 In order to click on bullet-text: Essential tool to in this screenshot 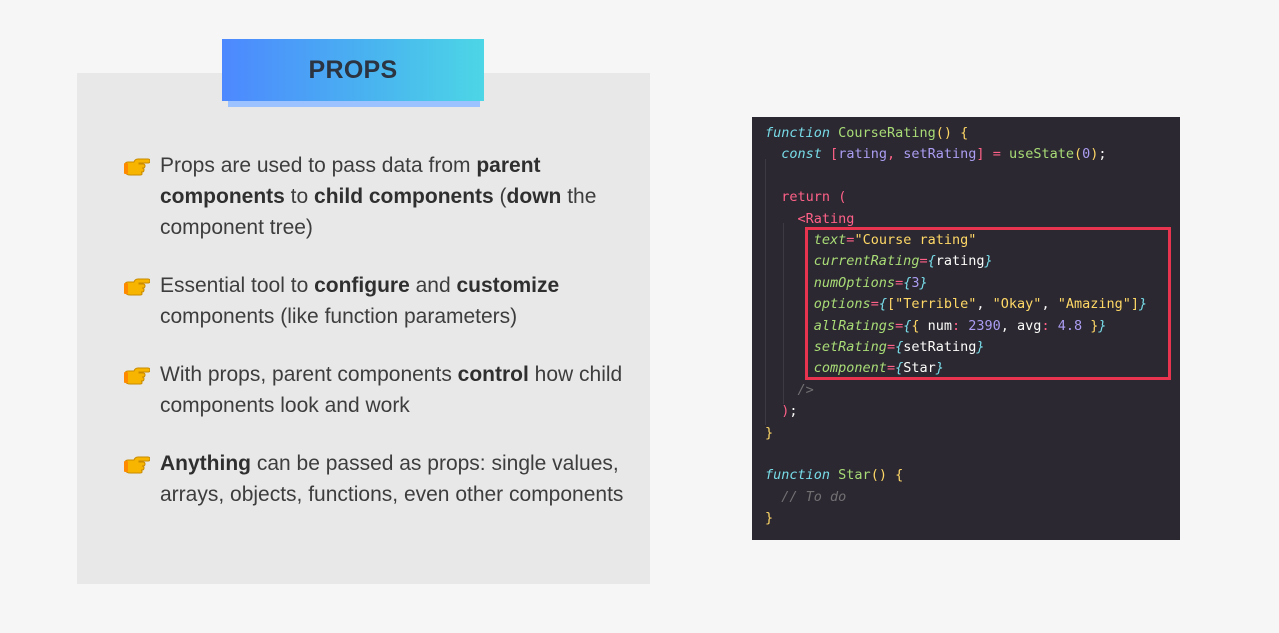, I will do `click(237, 285)`.